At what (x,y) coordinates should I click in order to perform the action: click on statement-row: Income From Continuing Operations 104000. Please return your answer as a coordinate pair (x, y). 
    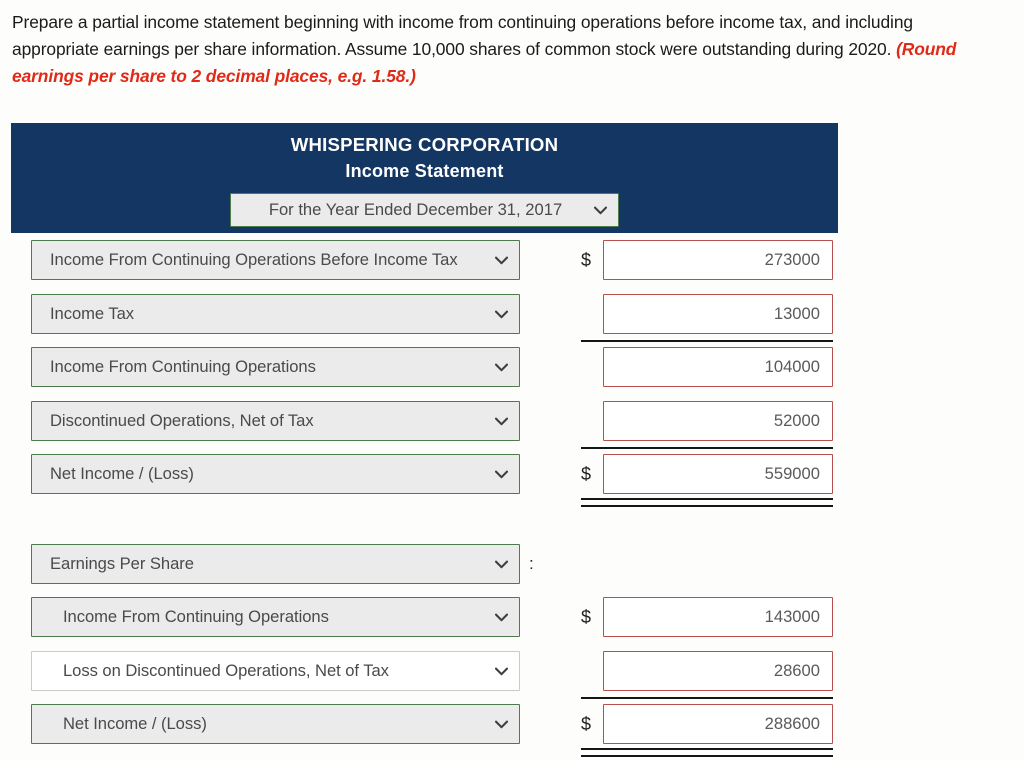
    Looking at the image, I should click on (424, 374).